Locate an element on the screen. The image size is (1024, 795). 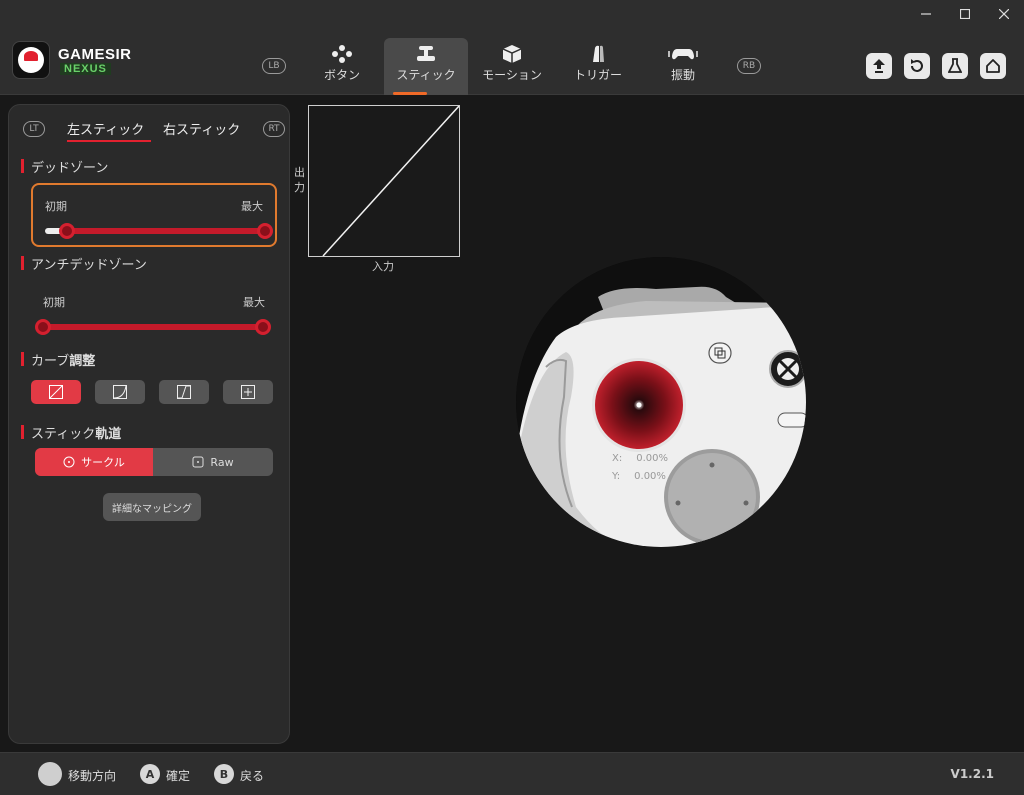
gamesir-logo-icon is located at coordinates (31, 60).